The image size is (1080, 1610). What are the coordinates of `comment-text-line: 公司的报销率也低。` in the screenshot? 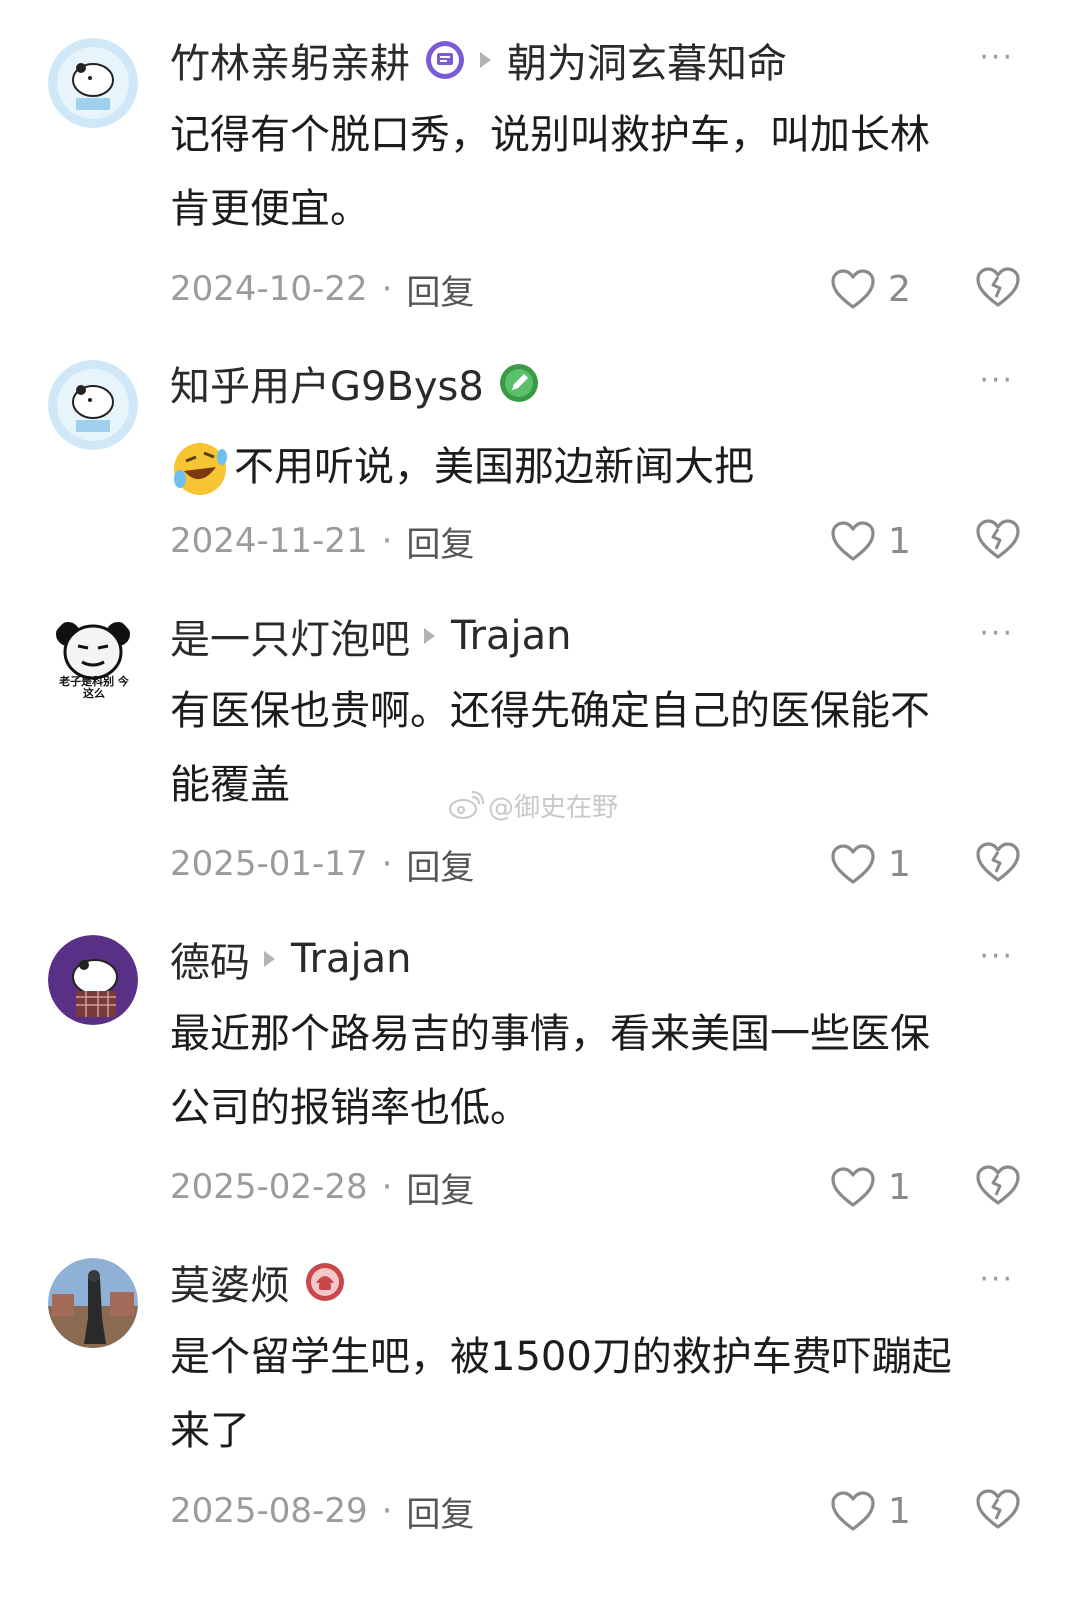 It's located at (350, 1108).